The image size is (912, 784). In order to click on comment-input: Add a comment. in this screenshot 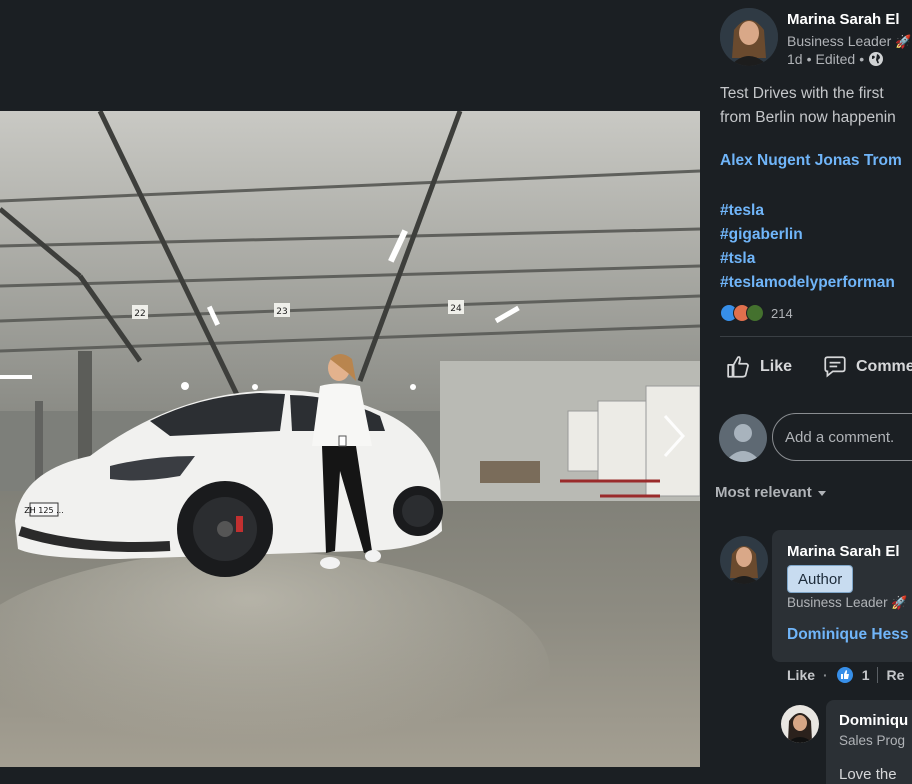, I will do `click(842, 437)`.